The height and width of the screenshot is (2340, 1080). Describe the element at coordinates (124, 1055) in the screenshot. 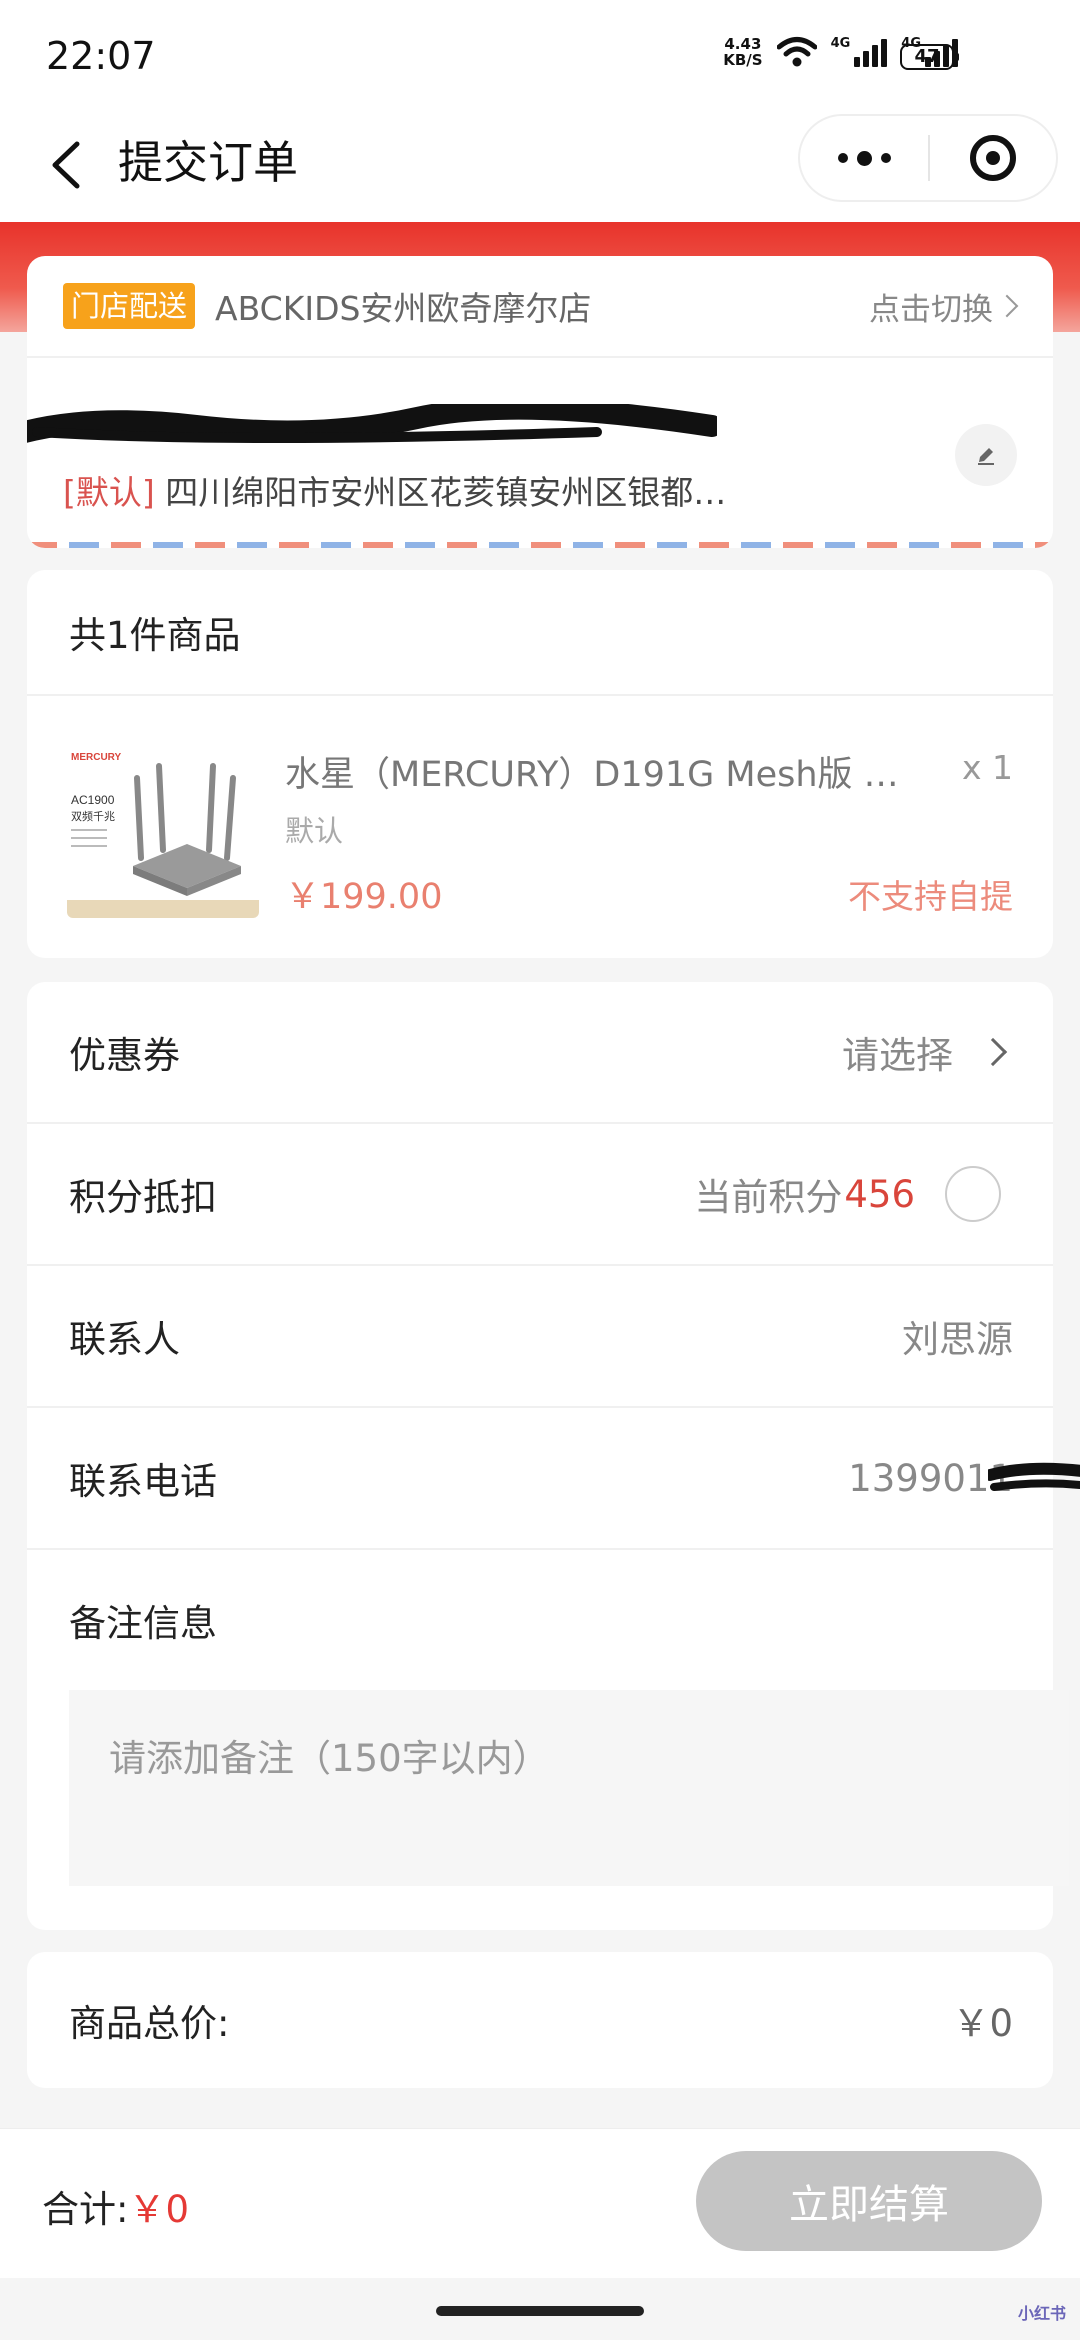

I see `coupon-label: 优惠券` at that location.